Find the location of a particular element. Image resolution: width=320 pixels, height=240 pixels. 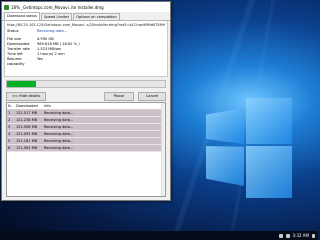

info-value: Yes is located at coordinates (40, 59).